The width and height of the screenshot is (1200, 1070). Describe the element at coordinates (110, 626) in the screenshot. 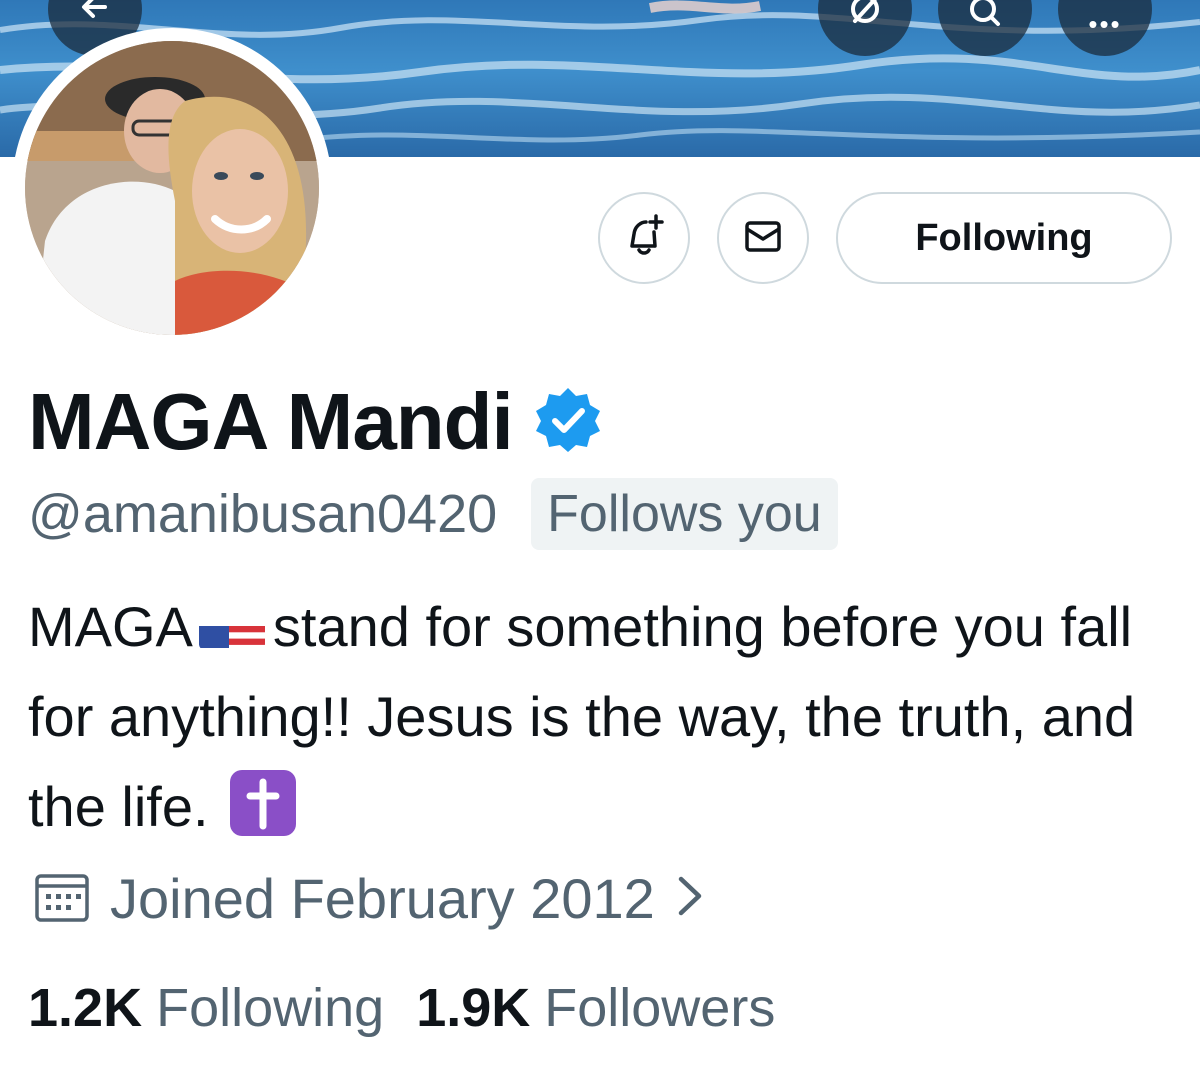

I see `bio-text-start: MAGA` at that location.